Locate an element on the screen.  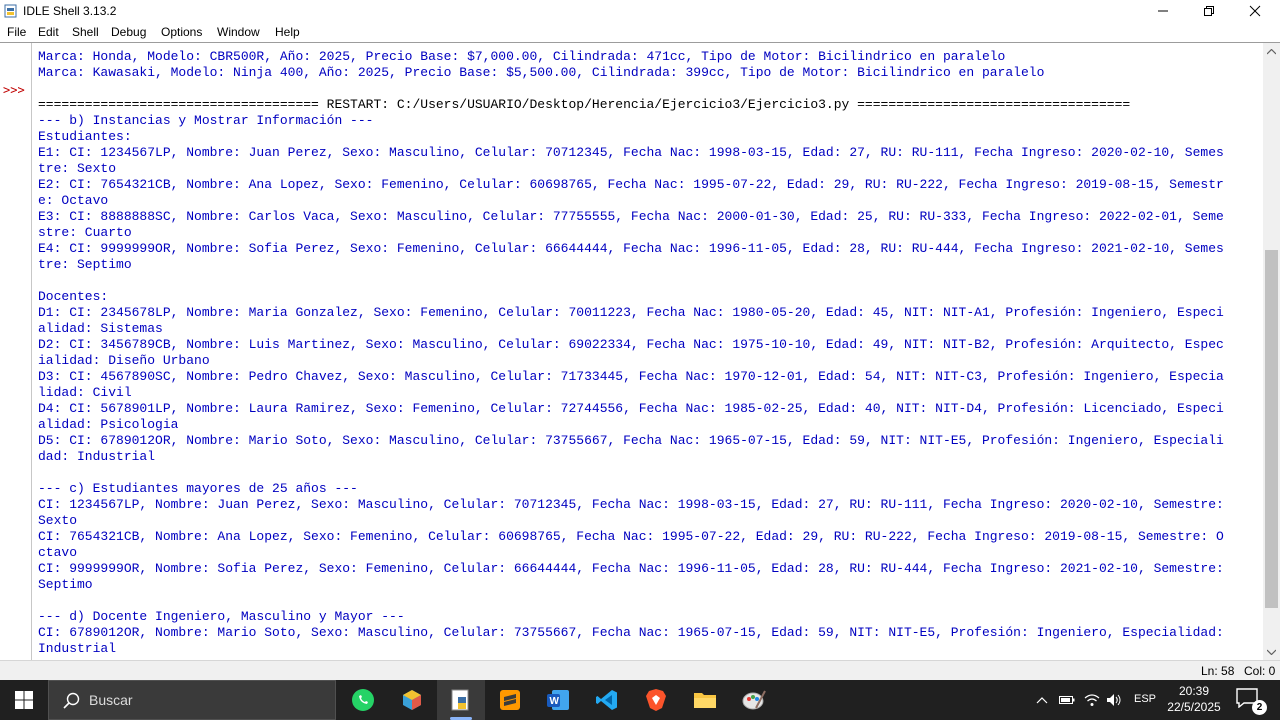
idle-python-icon is located at coordinates (460, 700).